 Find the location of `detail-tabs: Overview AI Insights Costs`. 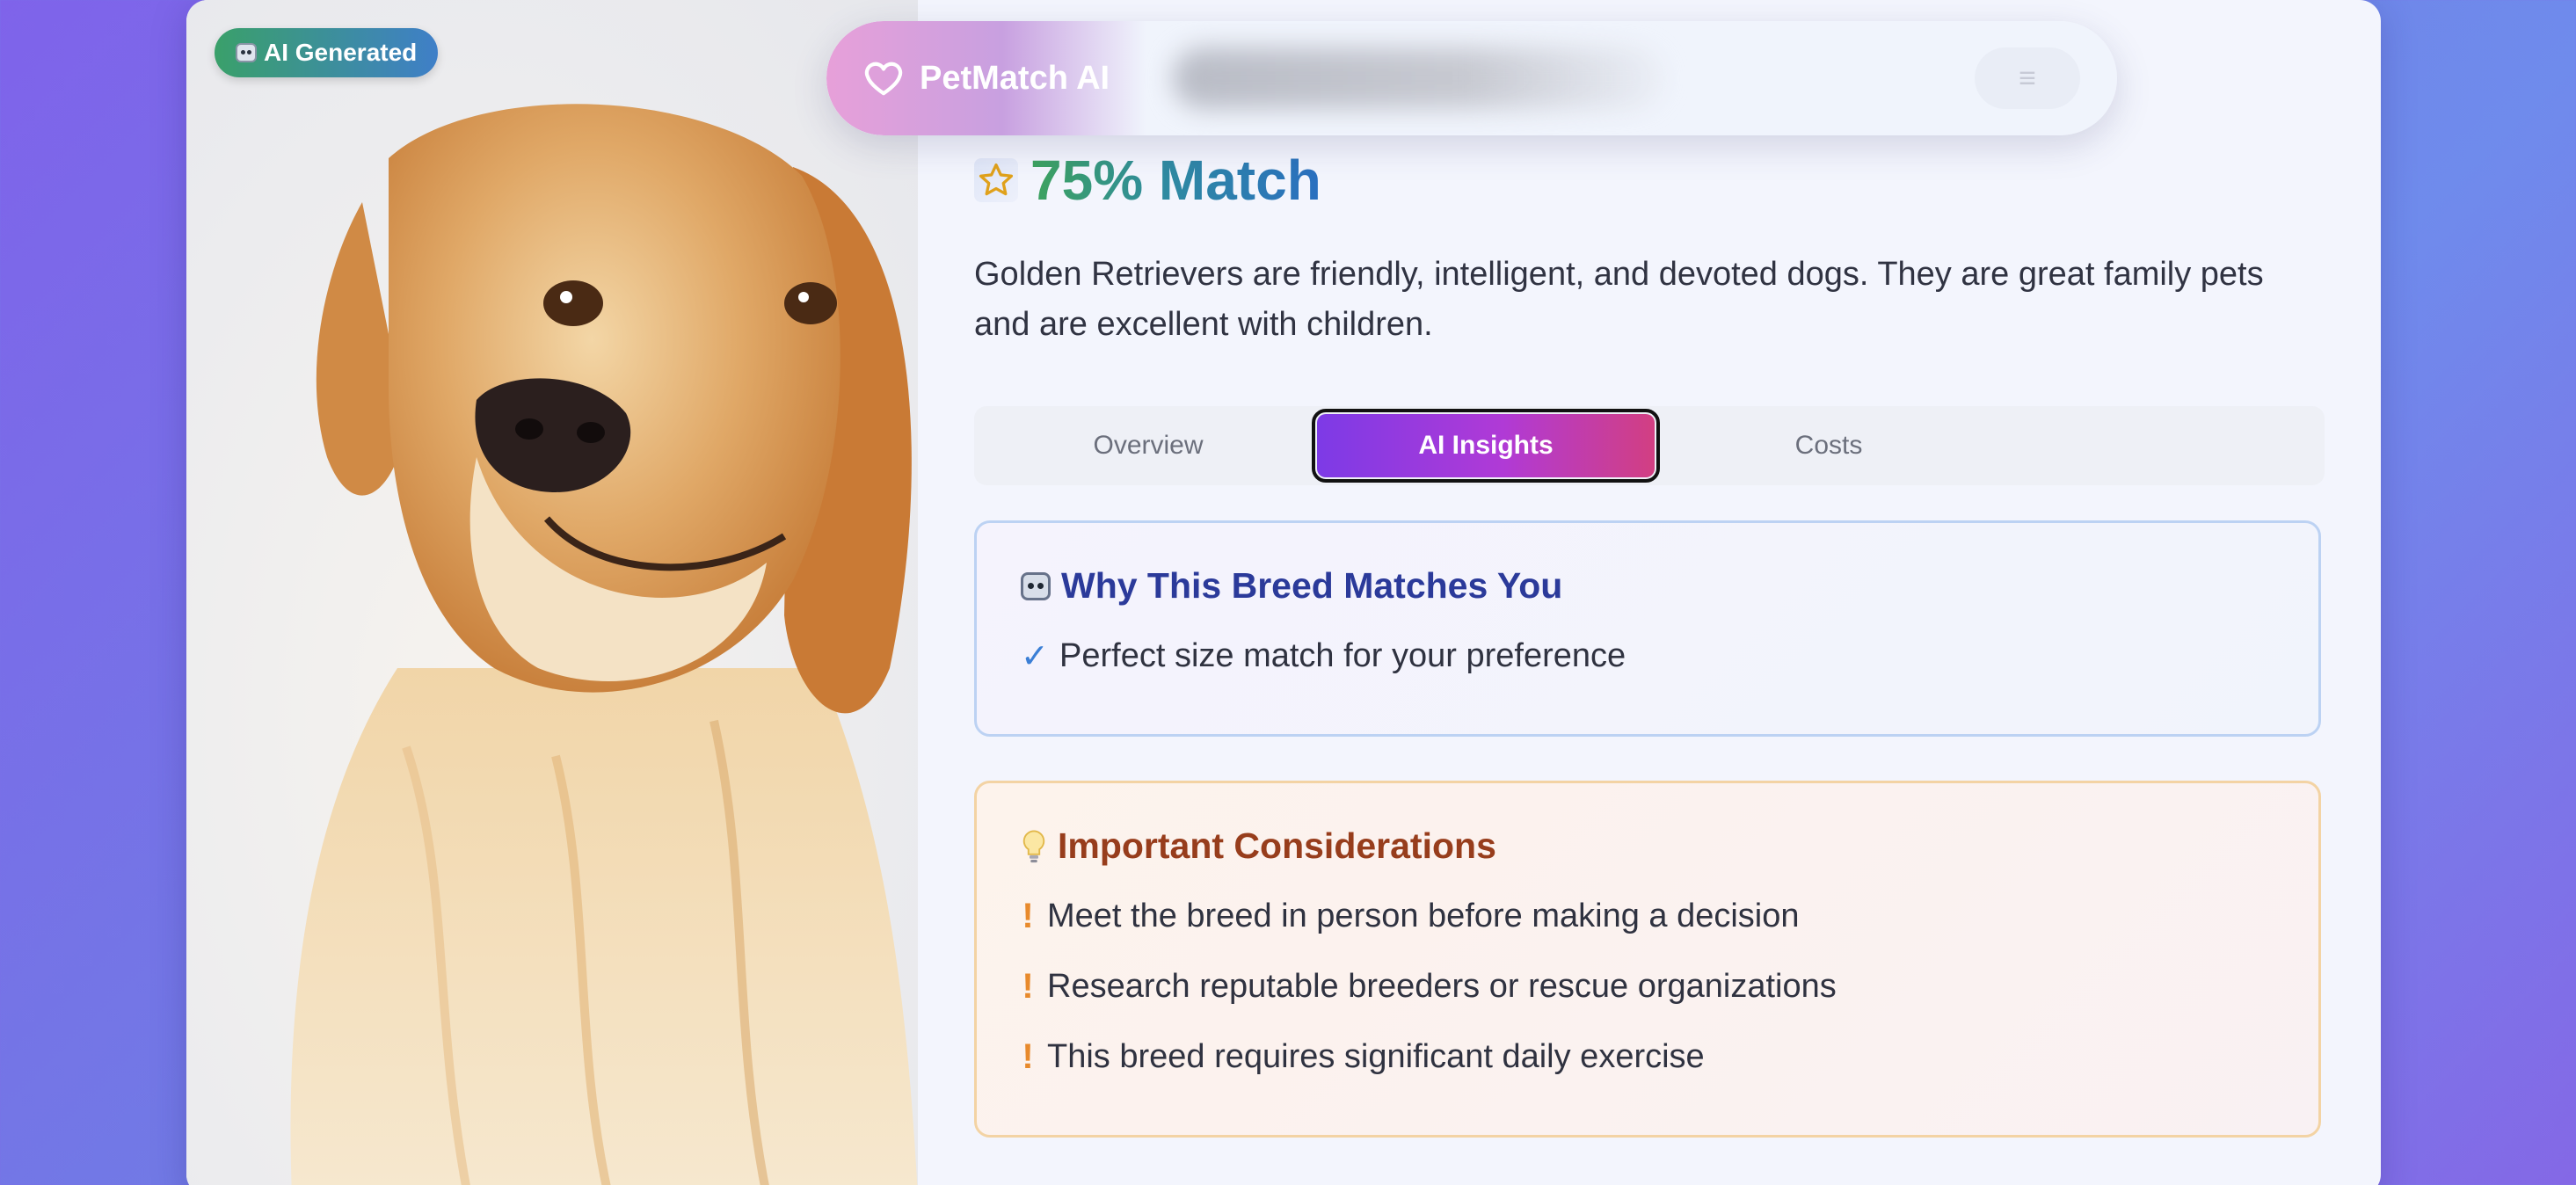

detail-tabs: Overview AI Insights Costs is located at coordinates (1649, 445).